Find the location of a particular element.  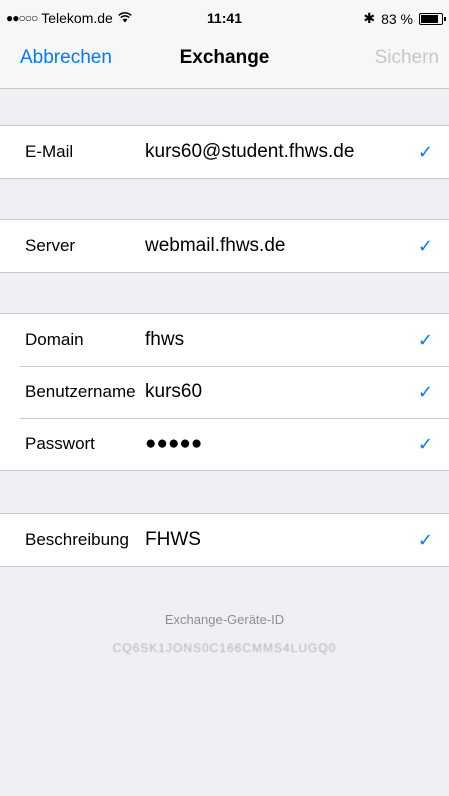

device-id-label: Exchange-Geräte-ID is located at coordinates (224, 619).